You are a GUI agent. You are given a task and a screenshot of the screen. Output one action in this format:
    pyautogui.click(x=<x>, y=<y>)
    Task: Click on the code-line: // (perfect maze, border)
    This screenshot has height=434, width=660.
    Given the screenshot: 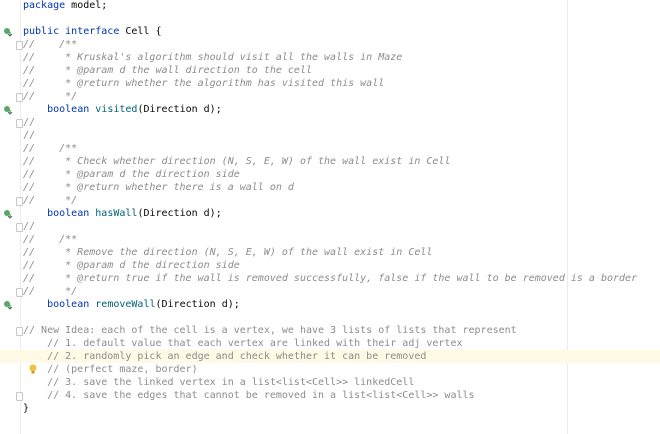 What is the action you would take?
    pyautogui.click(x=330, y=369)
    